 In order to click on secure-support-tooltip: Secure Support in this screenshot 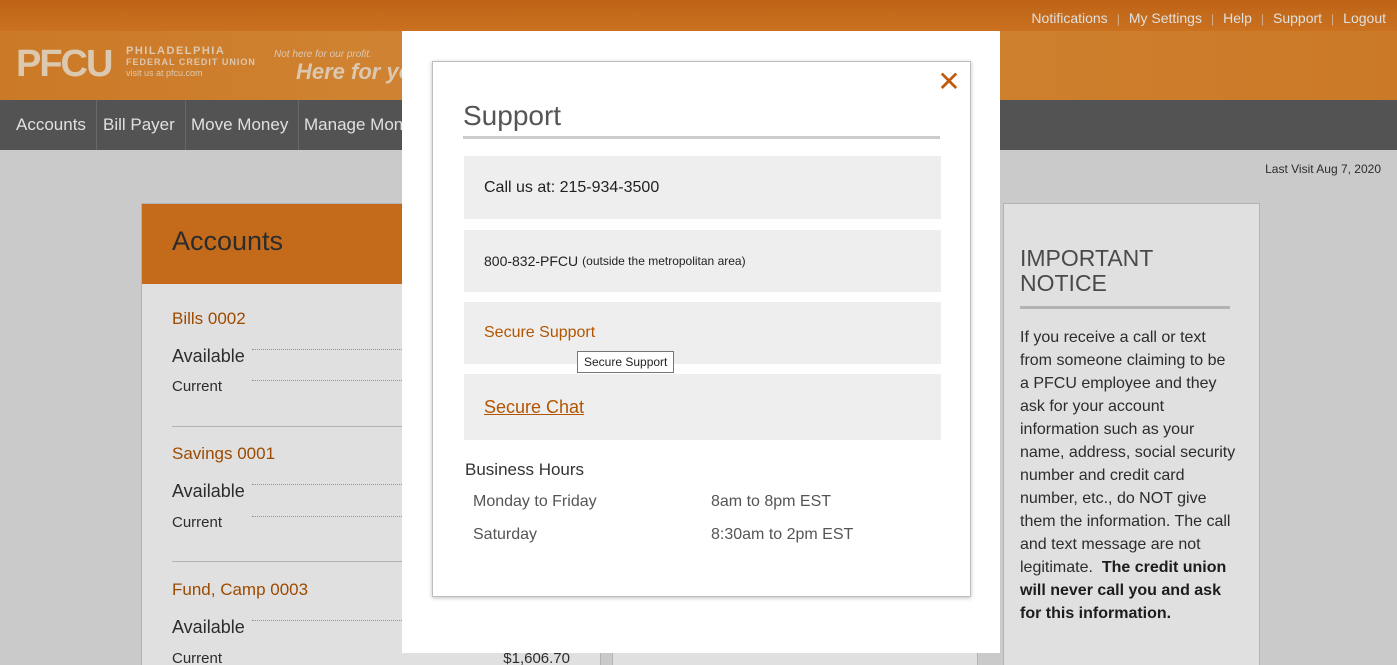, I will do `click(626, 362)`.